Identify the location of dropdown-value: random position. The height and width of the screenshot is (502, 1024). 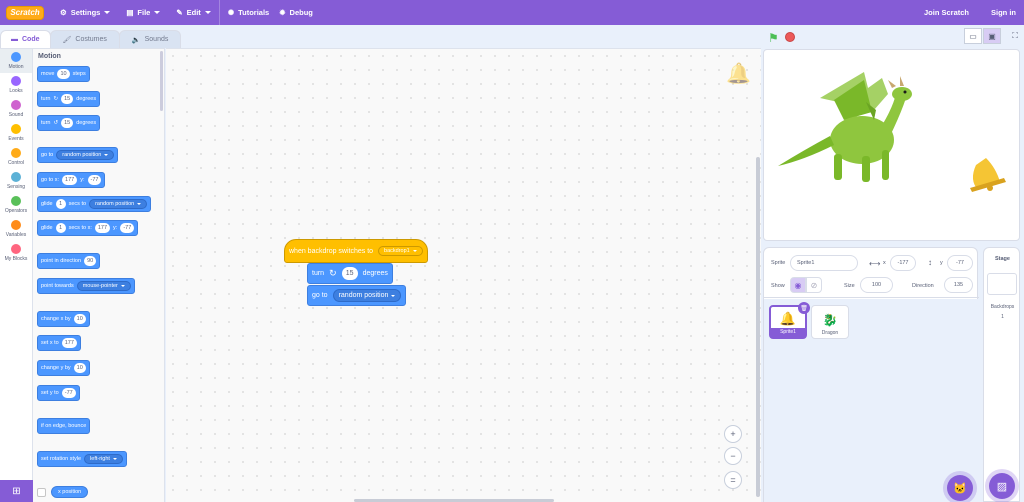
(82, 155).